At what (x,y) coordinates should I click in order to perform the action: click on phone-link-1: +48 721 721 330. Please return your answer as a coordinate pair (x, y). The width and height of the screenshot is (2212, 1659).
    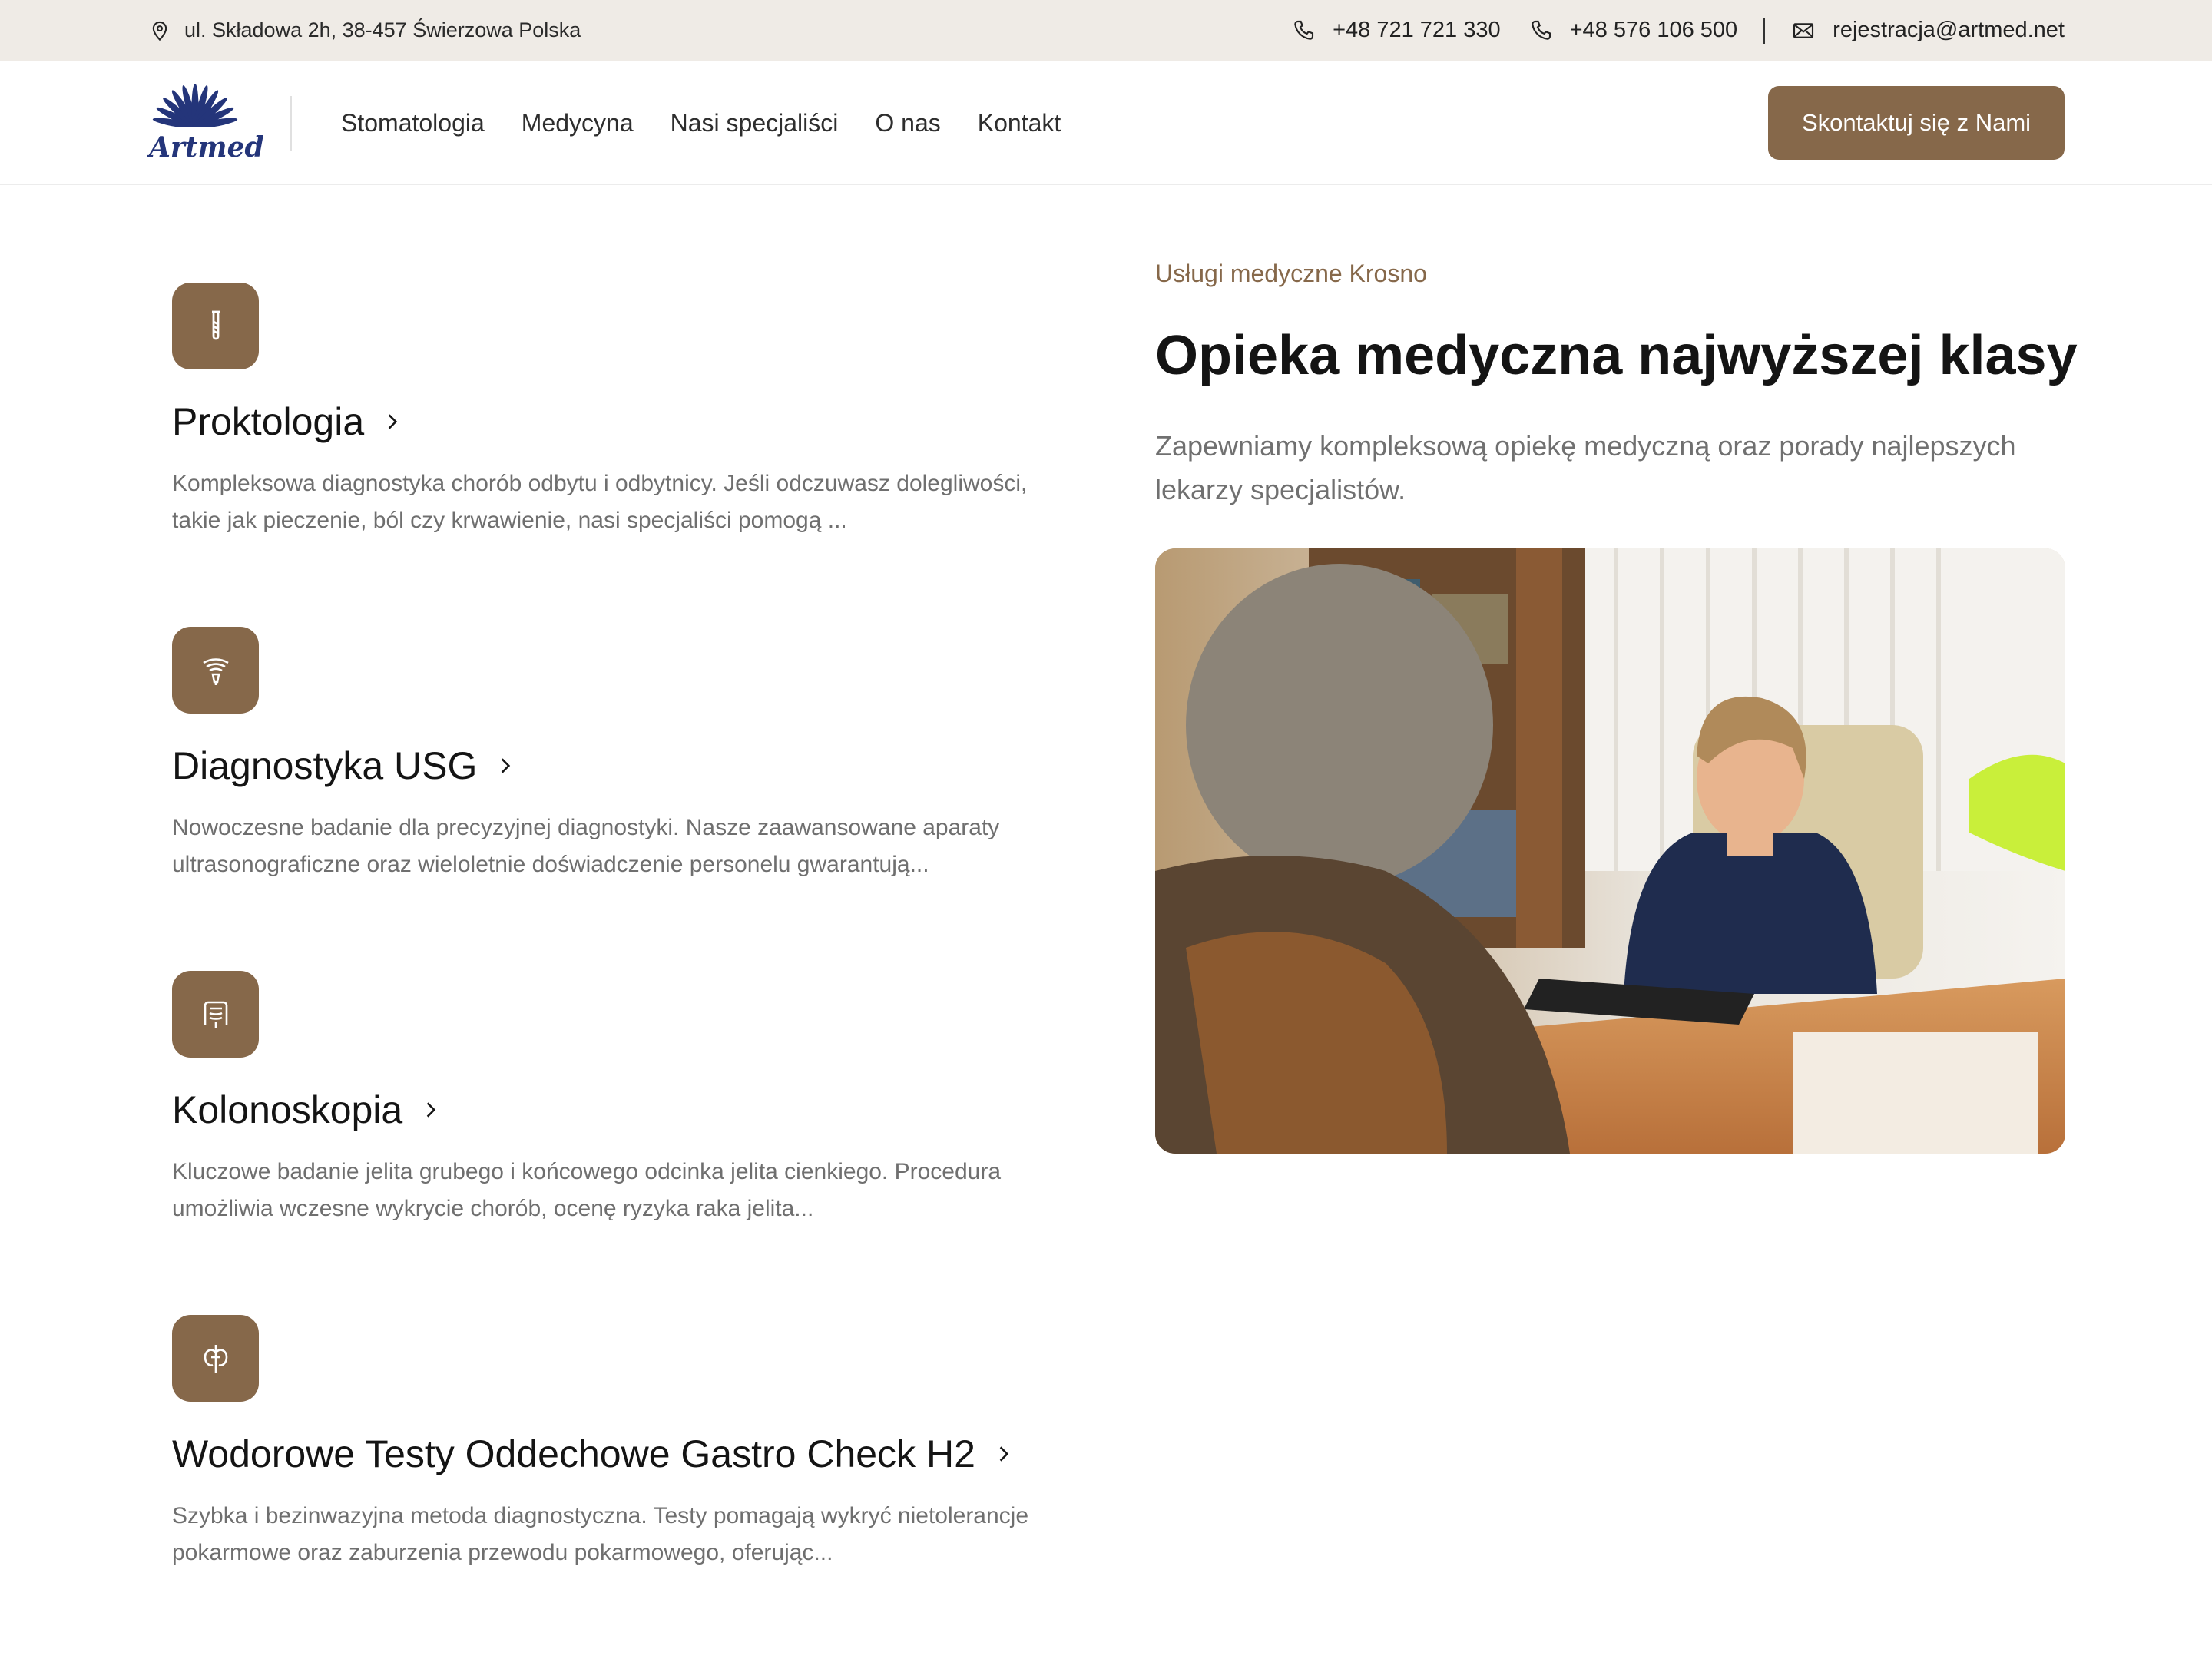
    Looking at the image, I should click on (1396, 31).